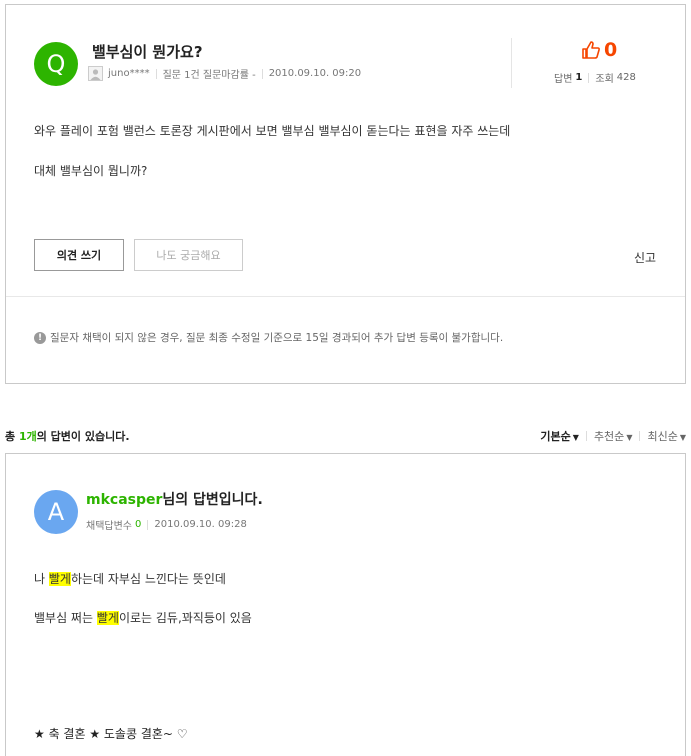  Describe the element at coordinates (591, 50) in the screenshot. I see `thumbs-up-icon` at that location.